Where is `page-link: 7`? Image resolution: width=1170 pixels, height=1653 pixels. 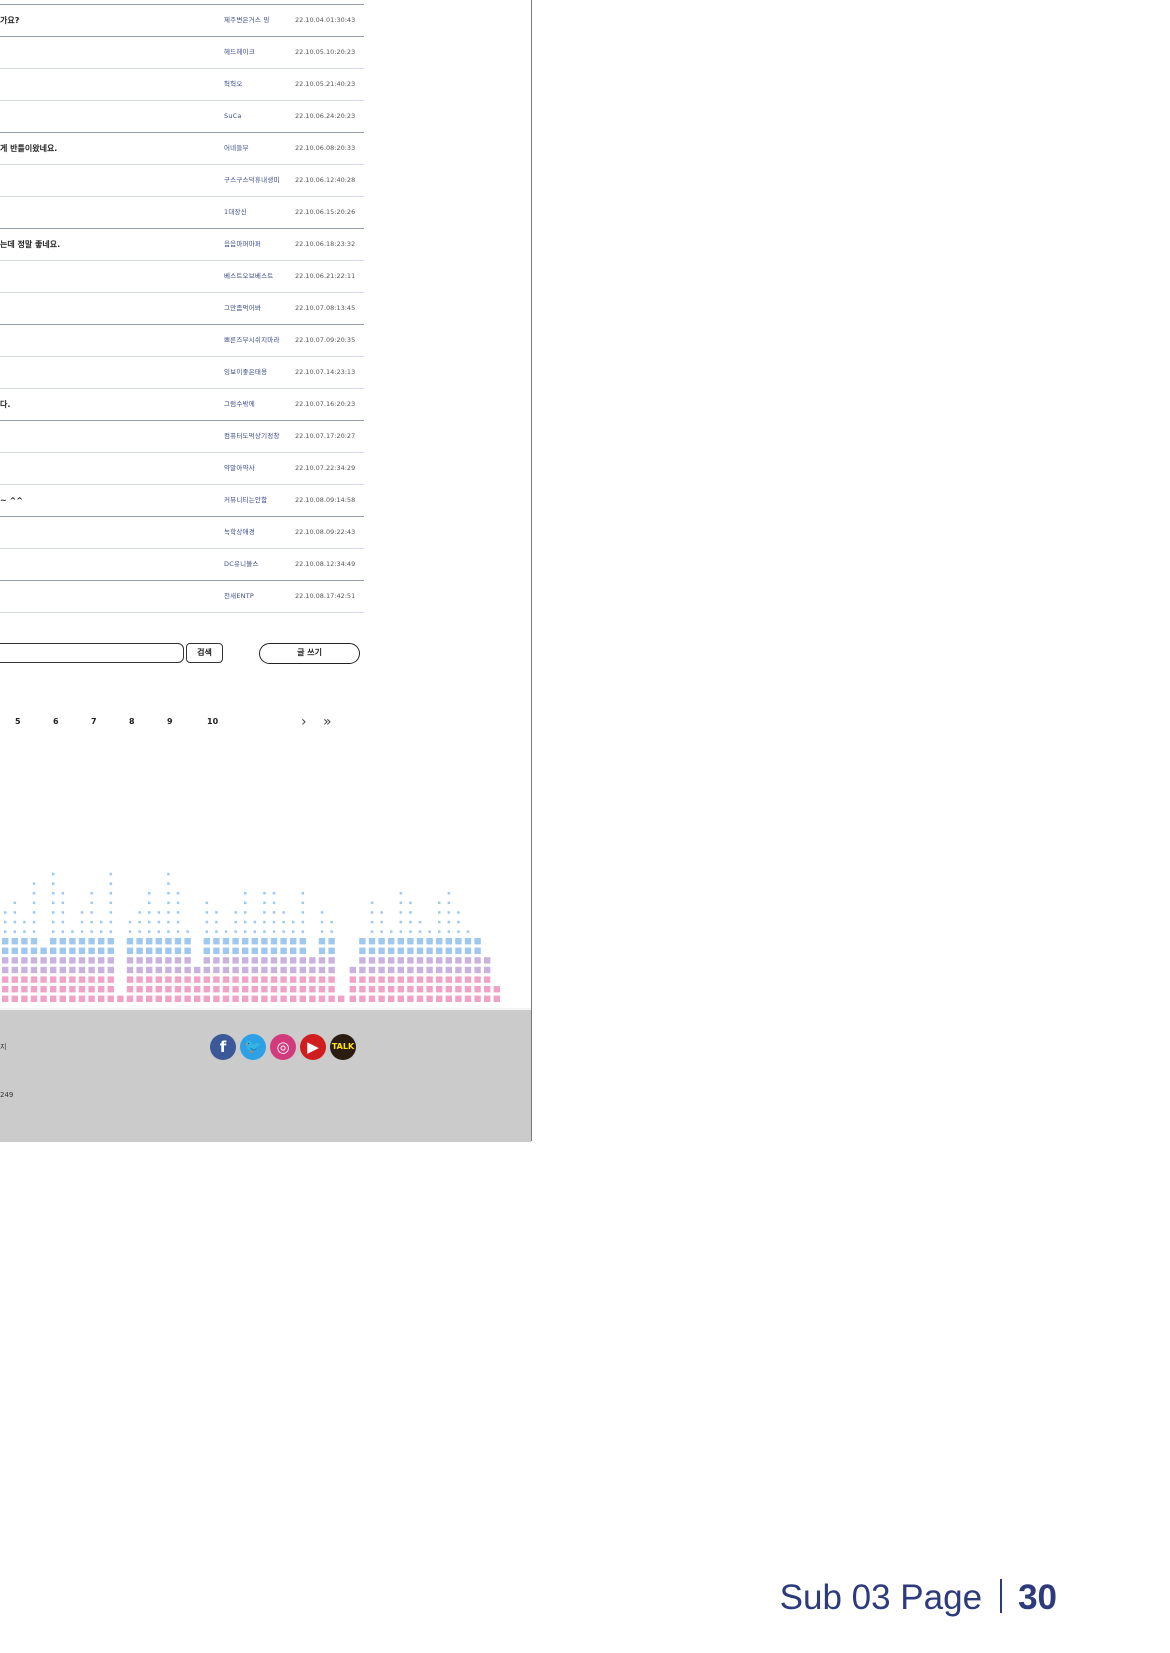 page-link: 7 is located at coordinates (94, 722).